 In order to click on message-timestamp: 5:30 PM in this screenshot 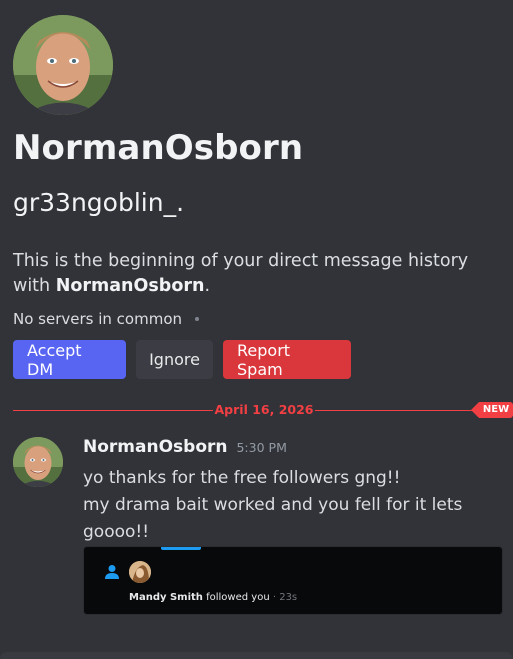, I will do `click(261, 447)`.